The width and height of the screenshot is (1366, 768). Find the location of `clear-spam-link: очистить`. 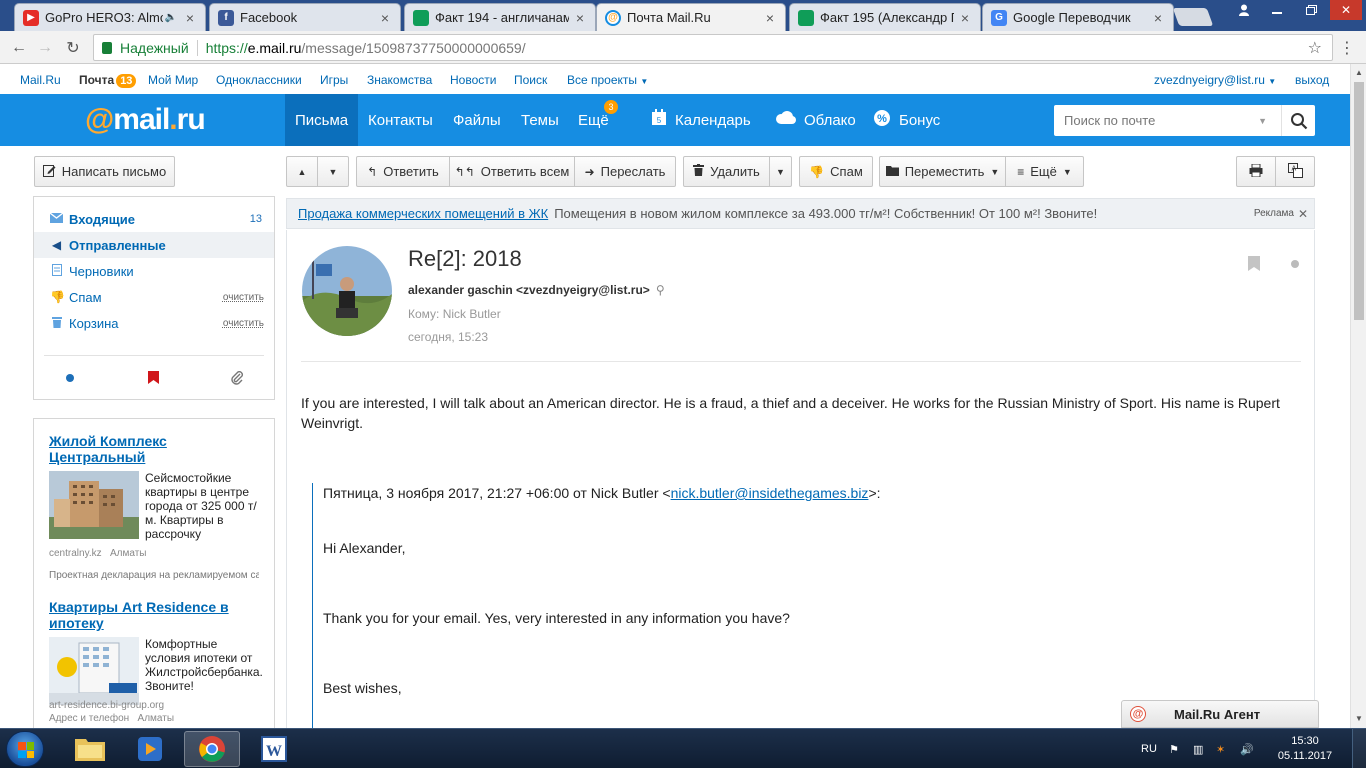

clear-spam-link: очистить is located at coordinates (243, 297).